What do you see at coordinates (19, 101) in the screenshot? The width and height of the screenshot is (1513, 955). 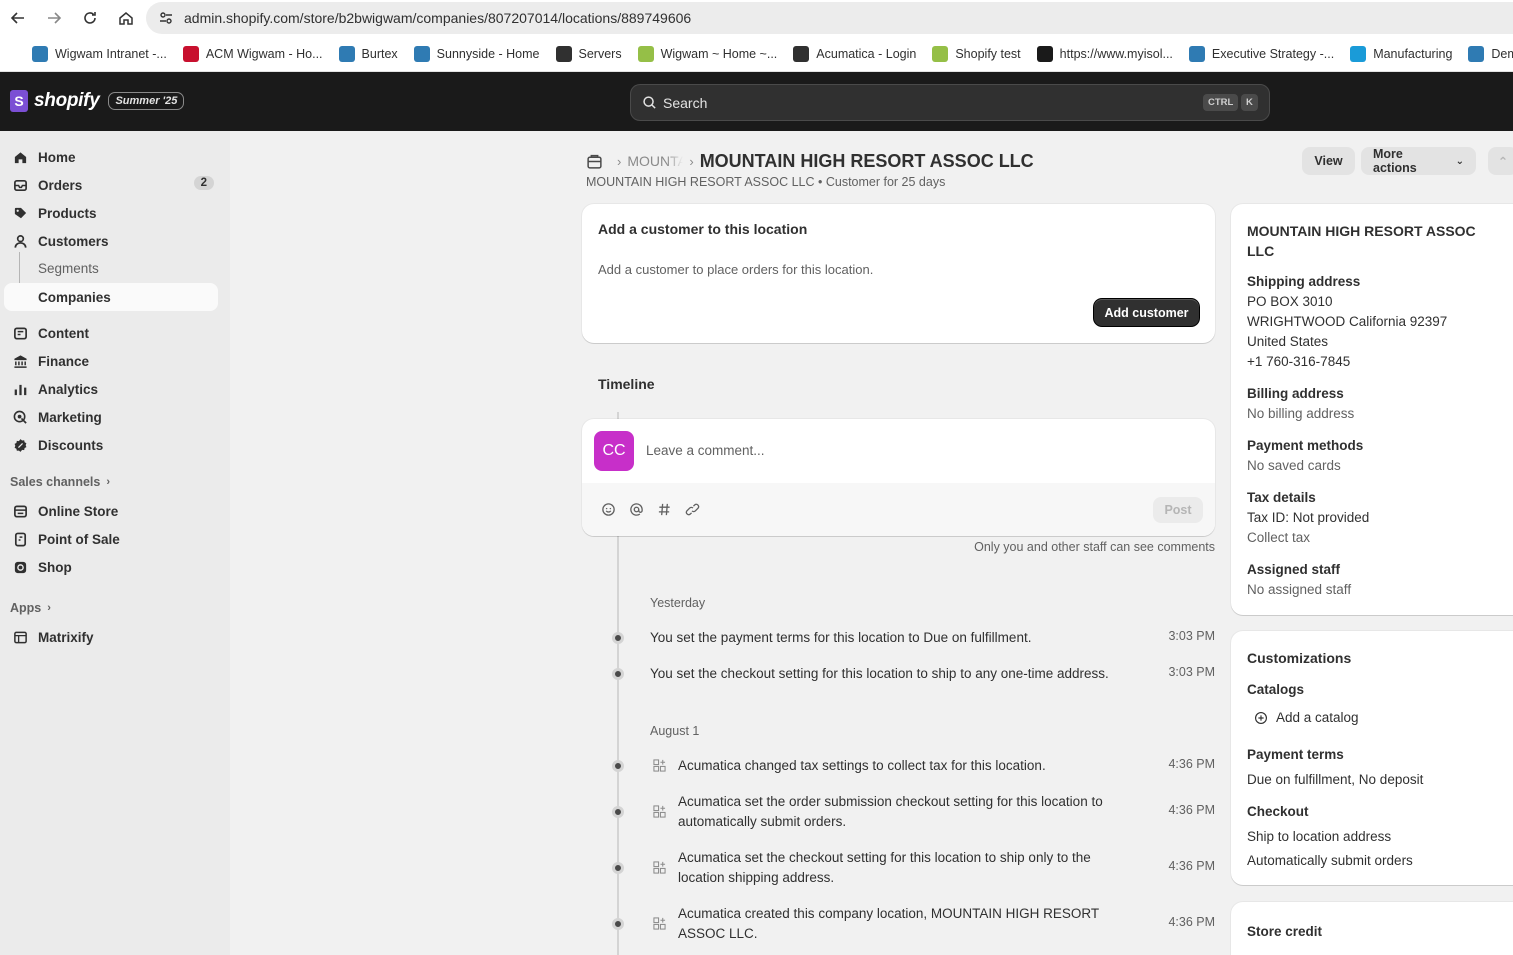 I see `shopify-bag-icon: S` at bounding box center [19, 101].